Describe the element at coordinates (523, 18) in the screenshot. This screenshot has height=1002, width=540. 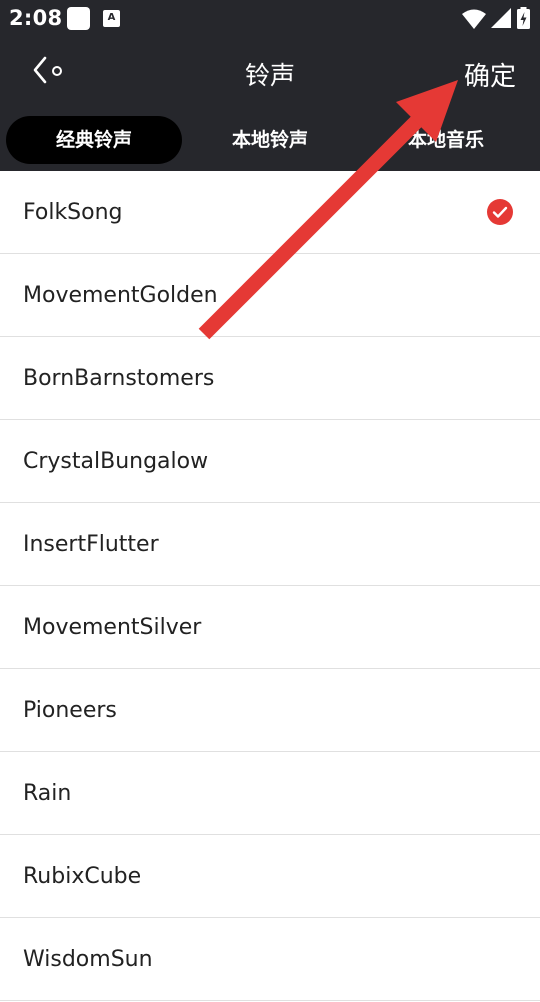
I see `battery-icon` at that location.